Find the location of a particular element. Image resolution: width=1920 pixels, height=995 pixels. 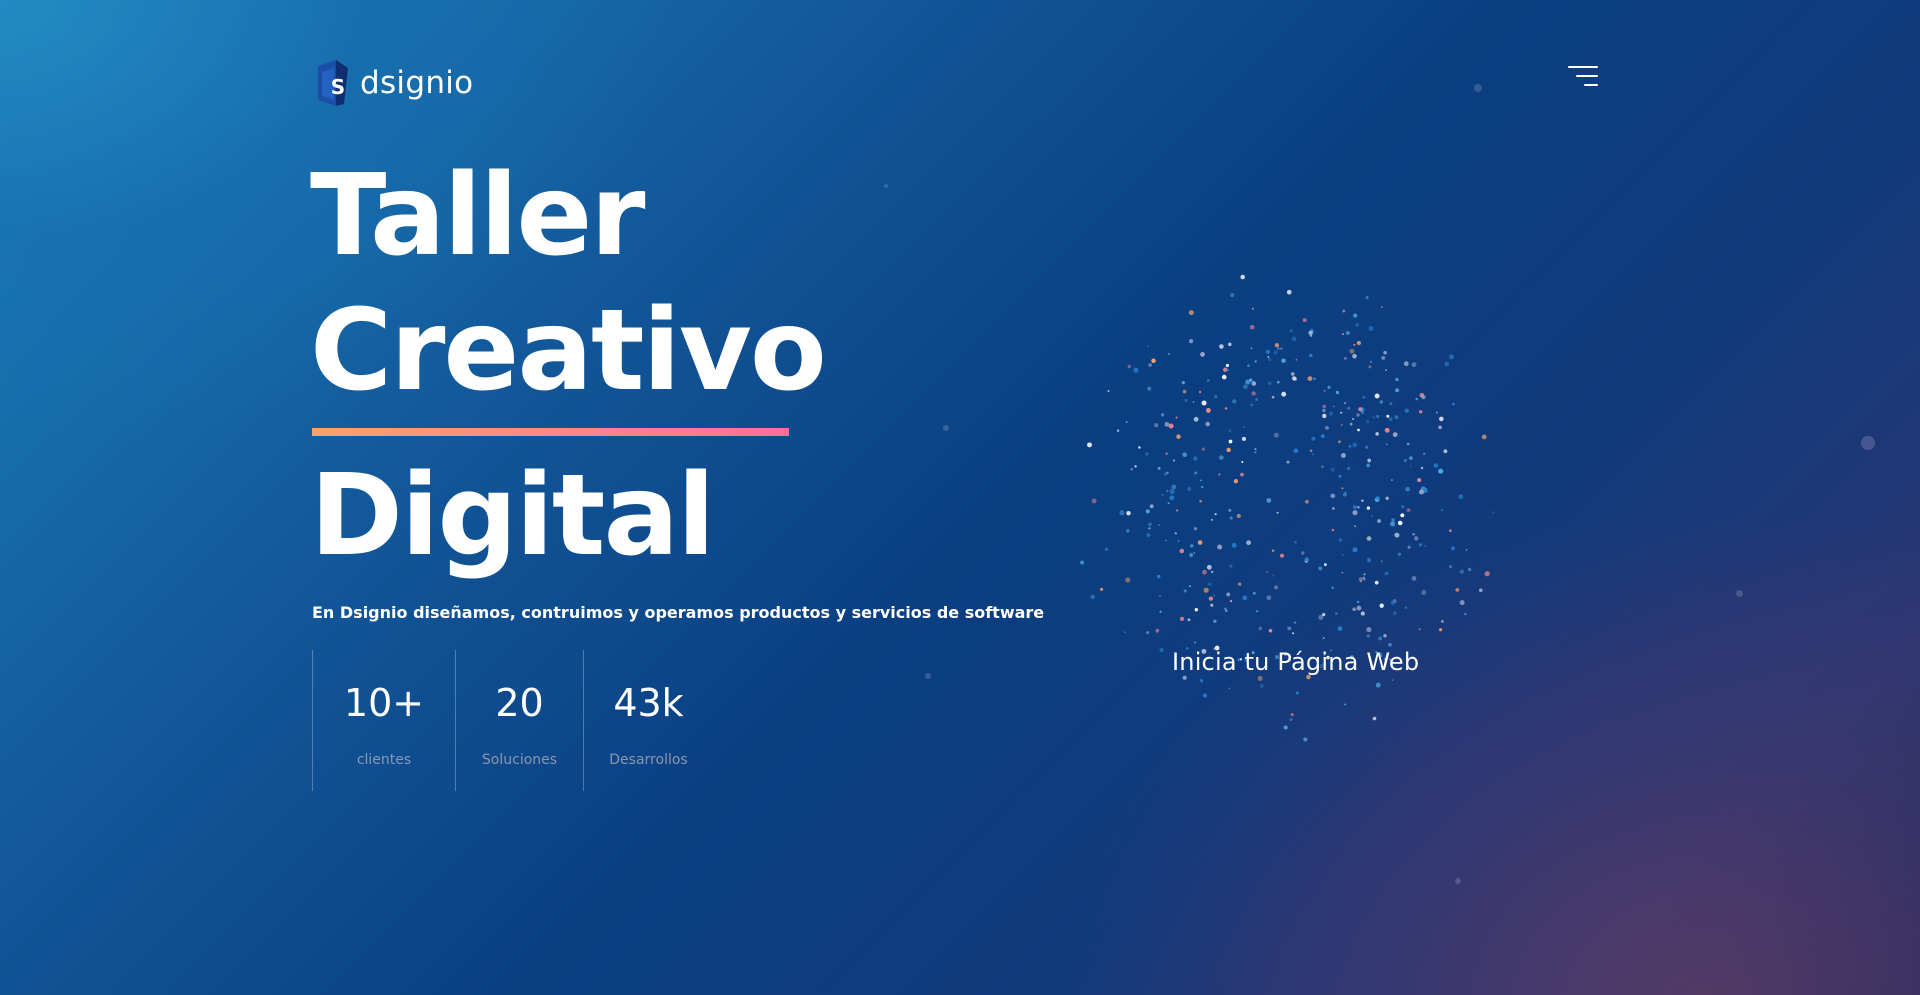

hamburger-menu-icon is located at coordinates (1583, 78).